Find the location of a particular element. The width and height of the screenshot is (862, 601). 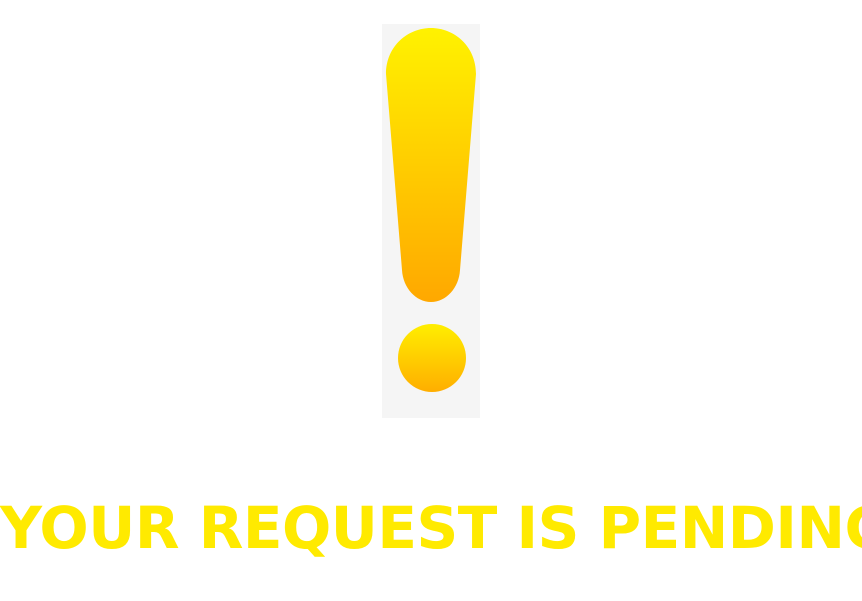

exclamation-icon-panel is located at coordinates (431, 221).